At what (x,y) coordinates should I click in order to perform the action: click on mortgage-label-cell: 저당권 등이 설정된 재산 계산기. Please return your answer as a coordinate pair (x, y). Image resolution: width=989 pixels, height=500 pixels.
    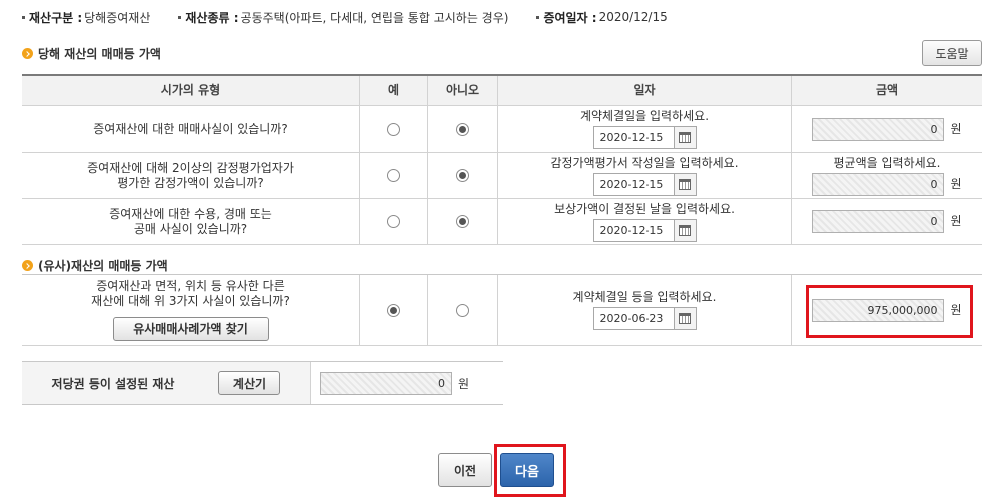
    Looking at the image, I should click on (166, 383).